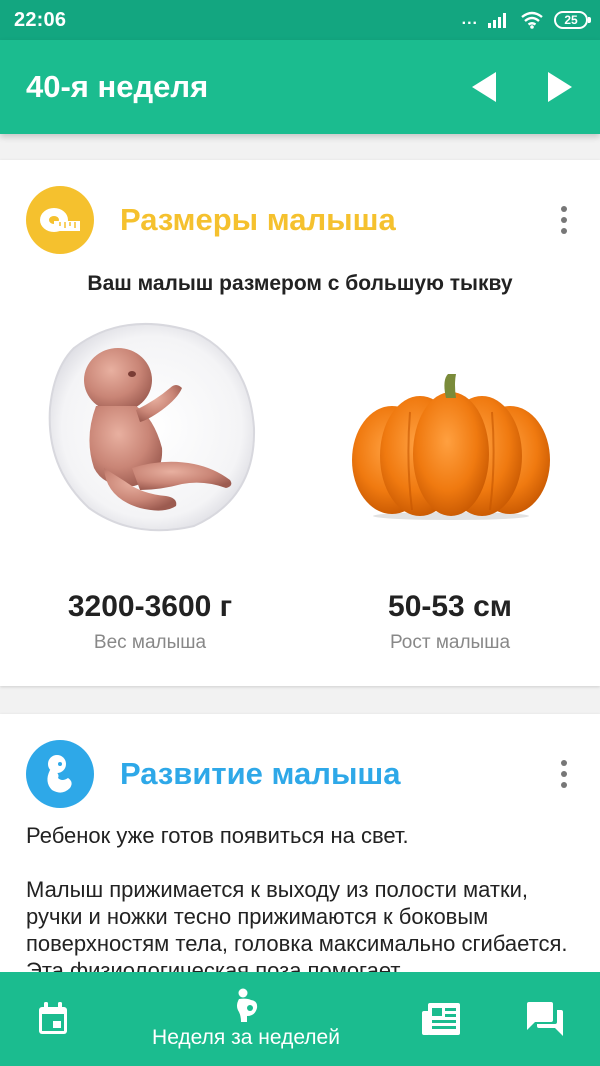  Describe the element at coordinates (150, 642) in the screenshot. I see `weight-label: Вес малыша` at that location.